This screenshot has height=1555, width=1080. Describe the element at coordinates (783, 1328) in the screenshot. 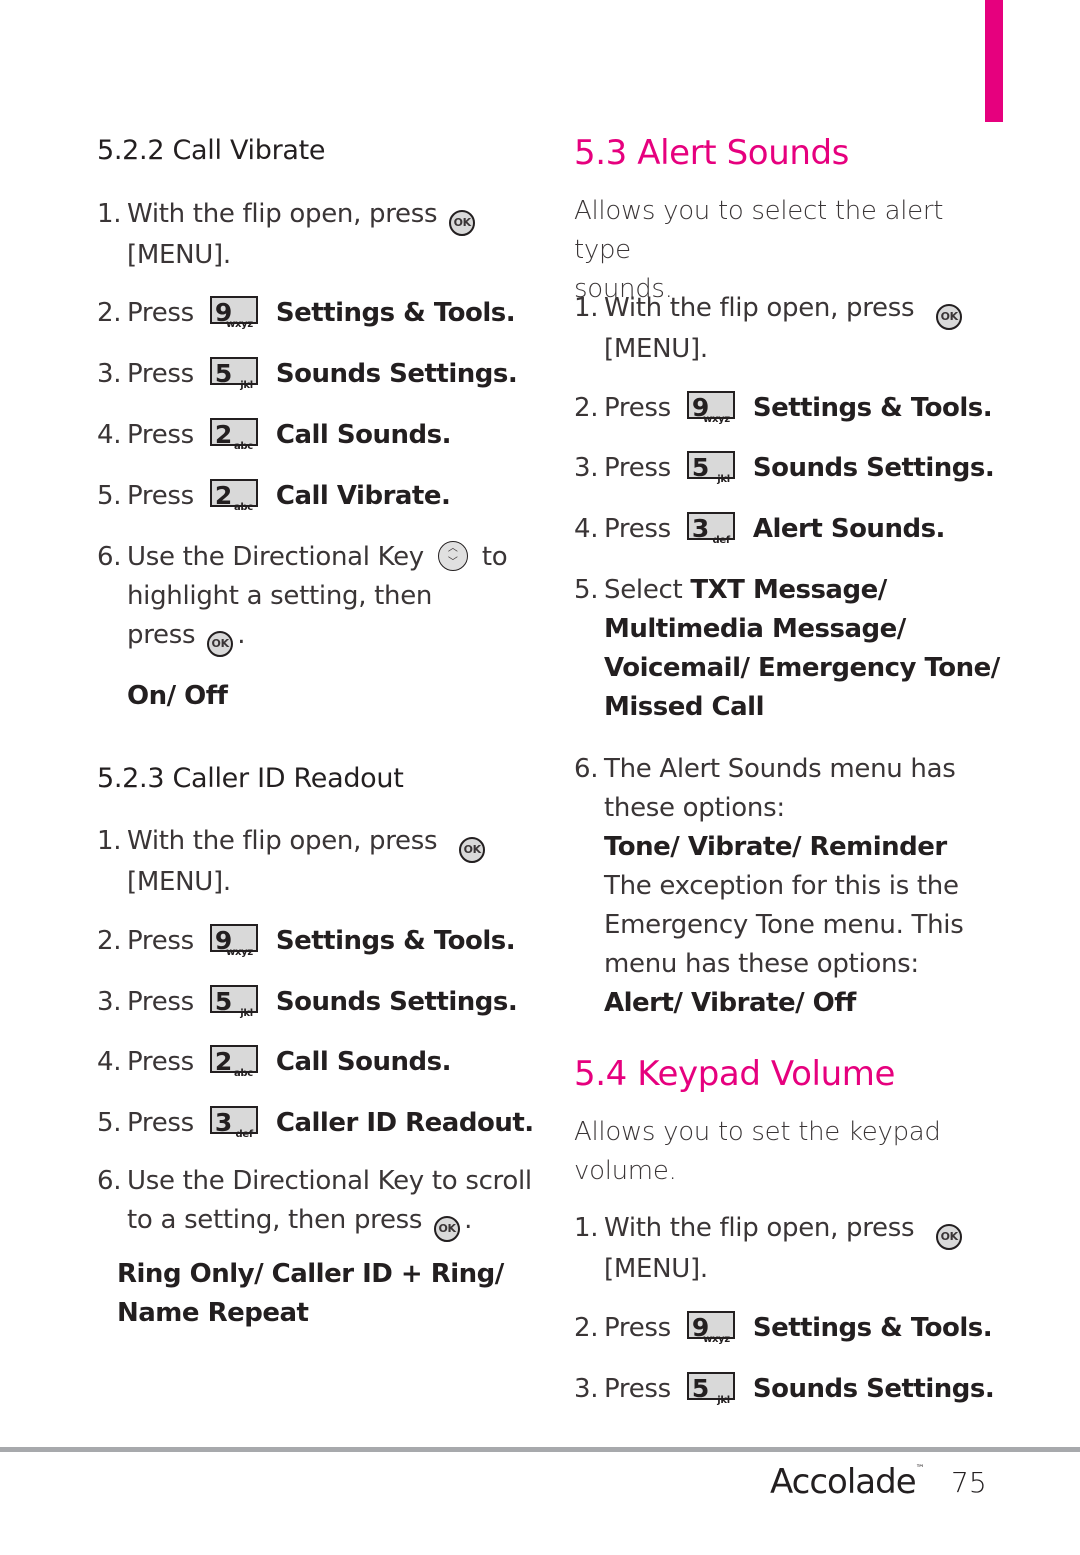

I see `keypad-volume-step-2: 2. Press 9 wxyz Settings & Tools.` at that location.